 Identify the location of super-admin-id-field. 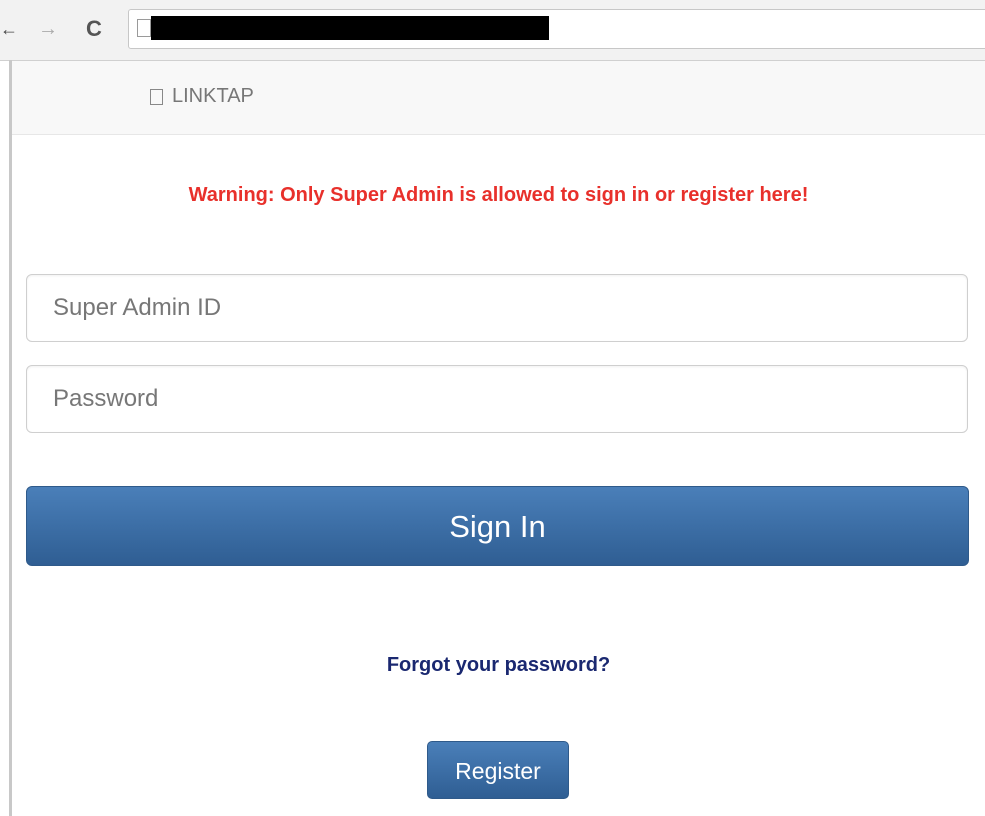
(497, 308).